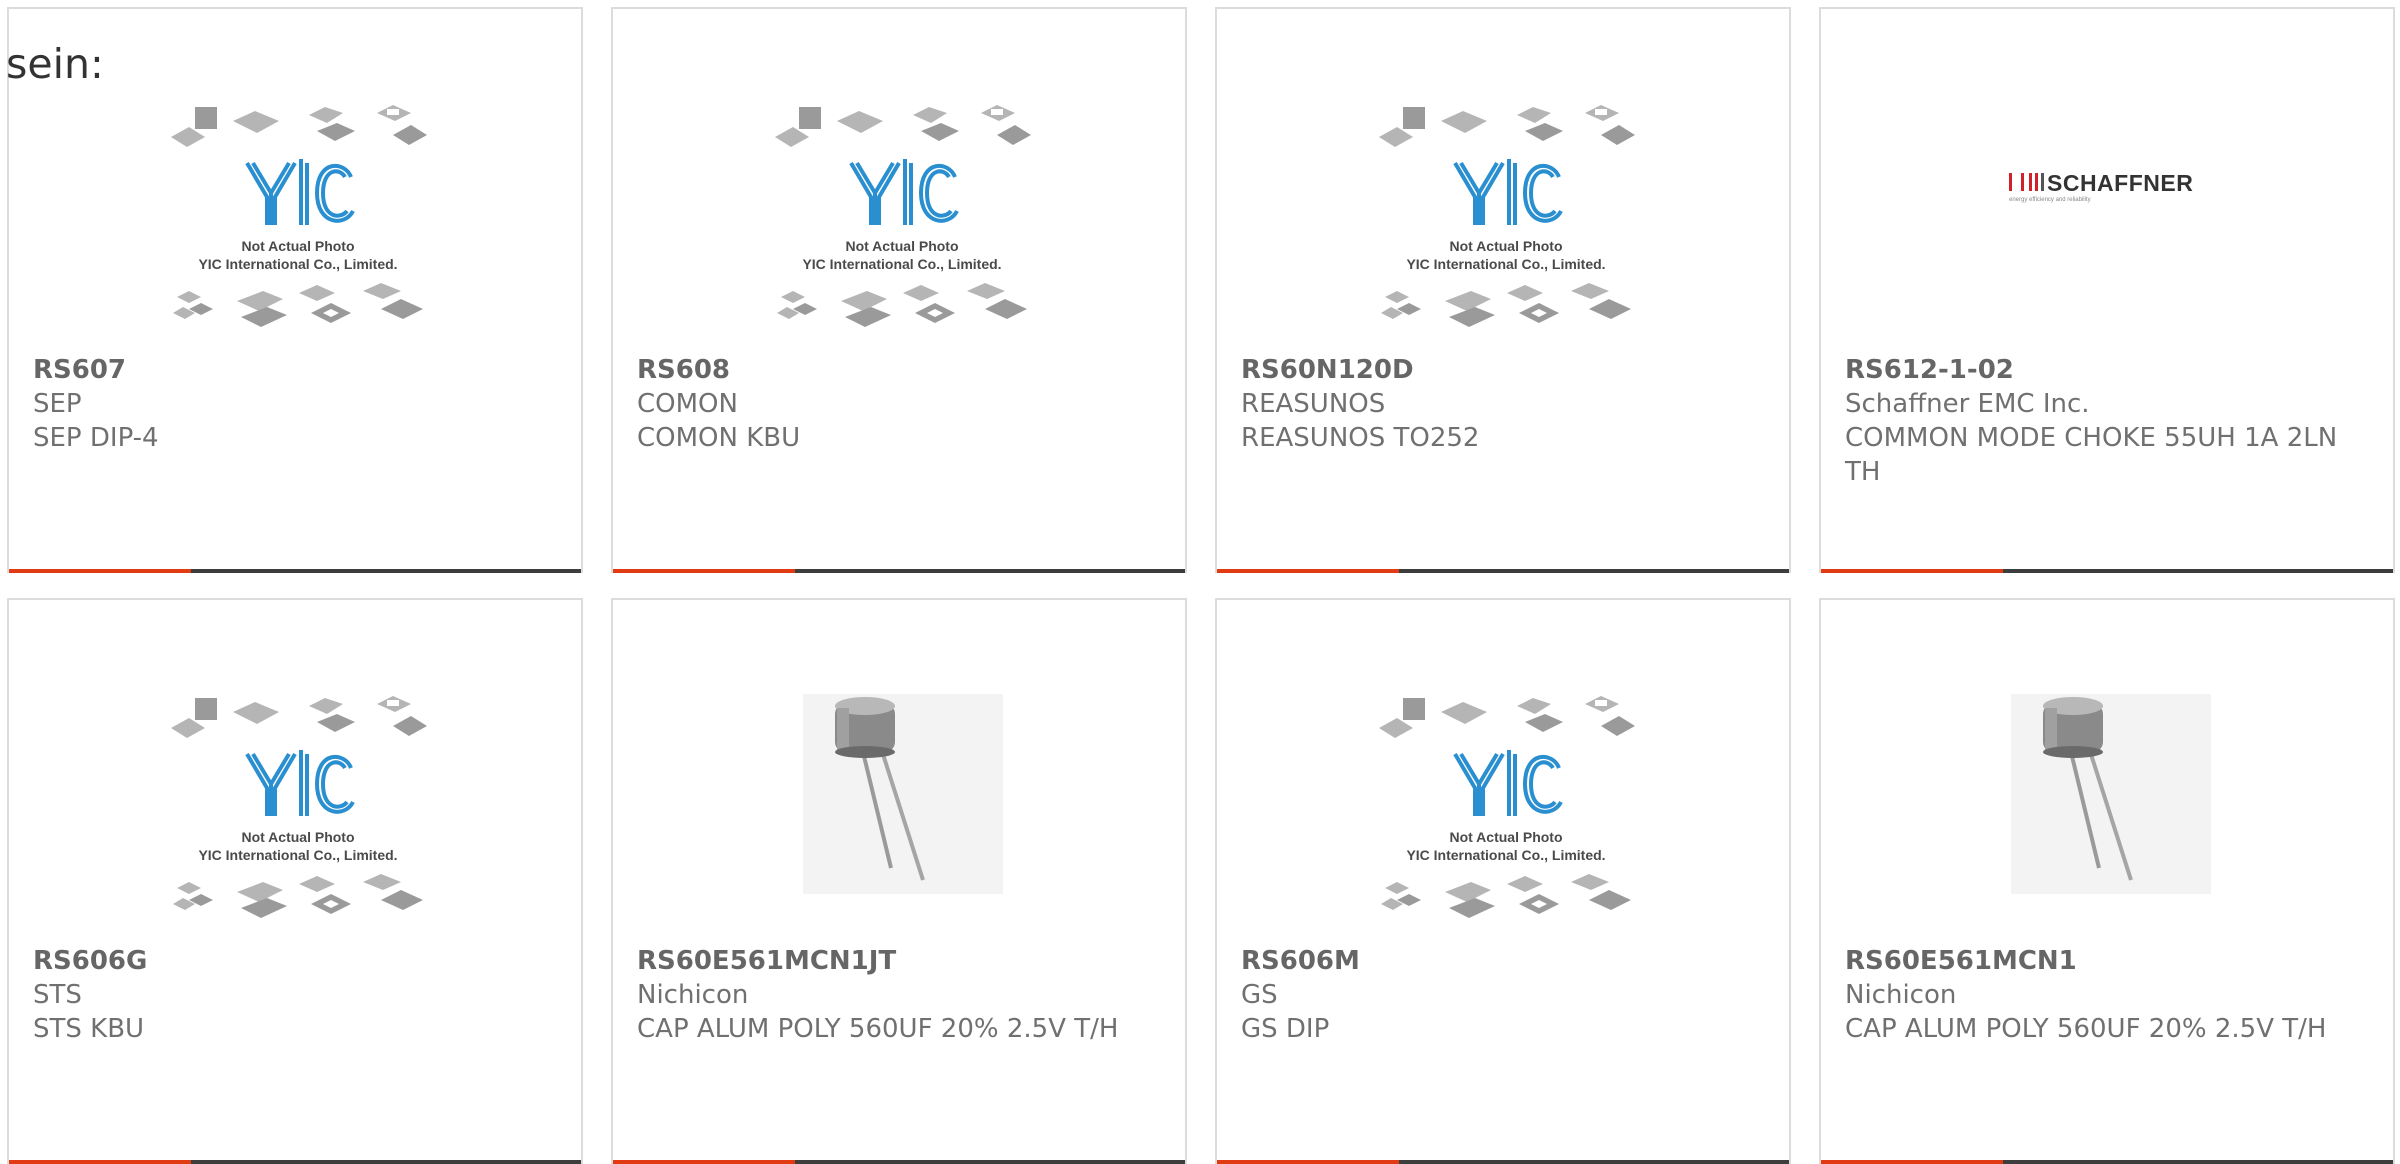 Image resolution: width=2400 pixels, height=1164 pixels. Describe the element at coordinates (1285, 1029) in the screenshot. I see `description: GS DIP` at that location.